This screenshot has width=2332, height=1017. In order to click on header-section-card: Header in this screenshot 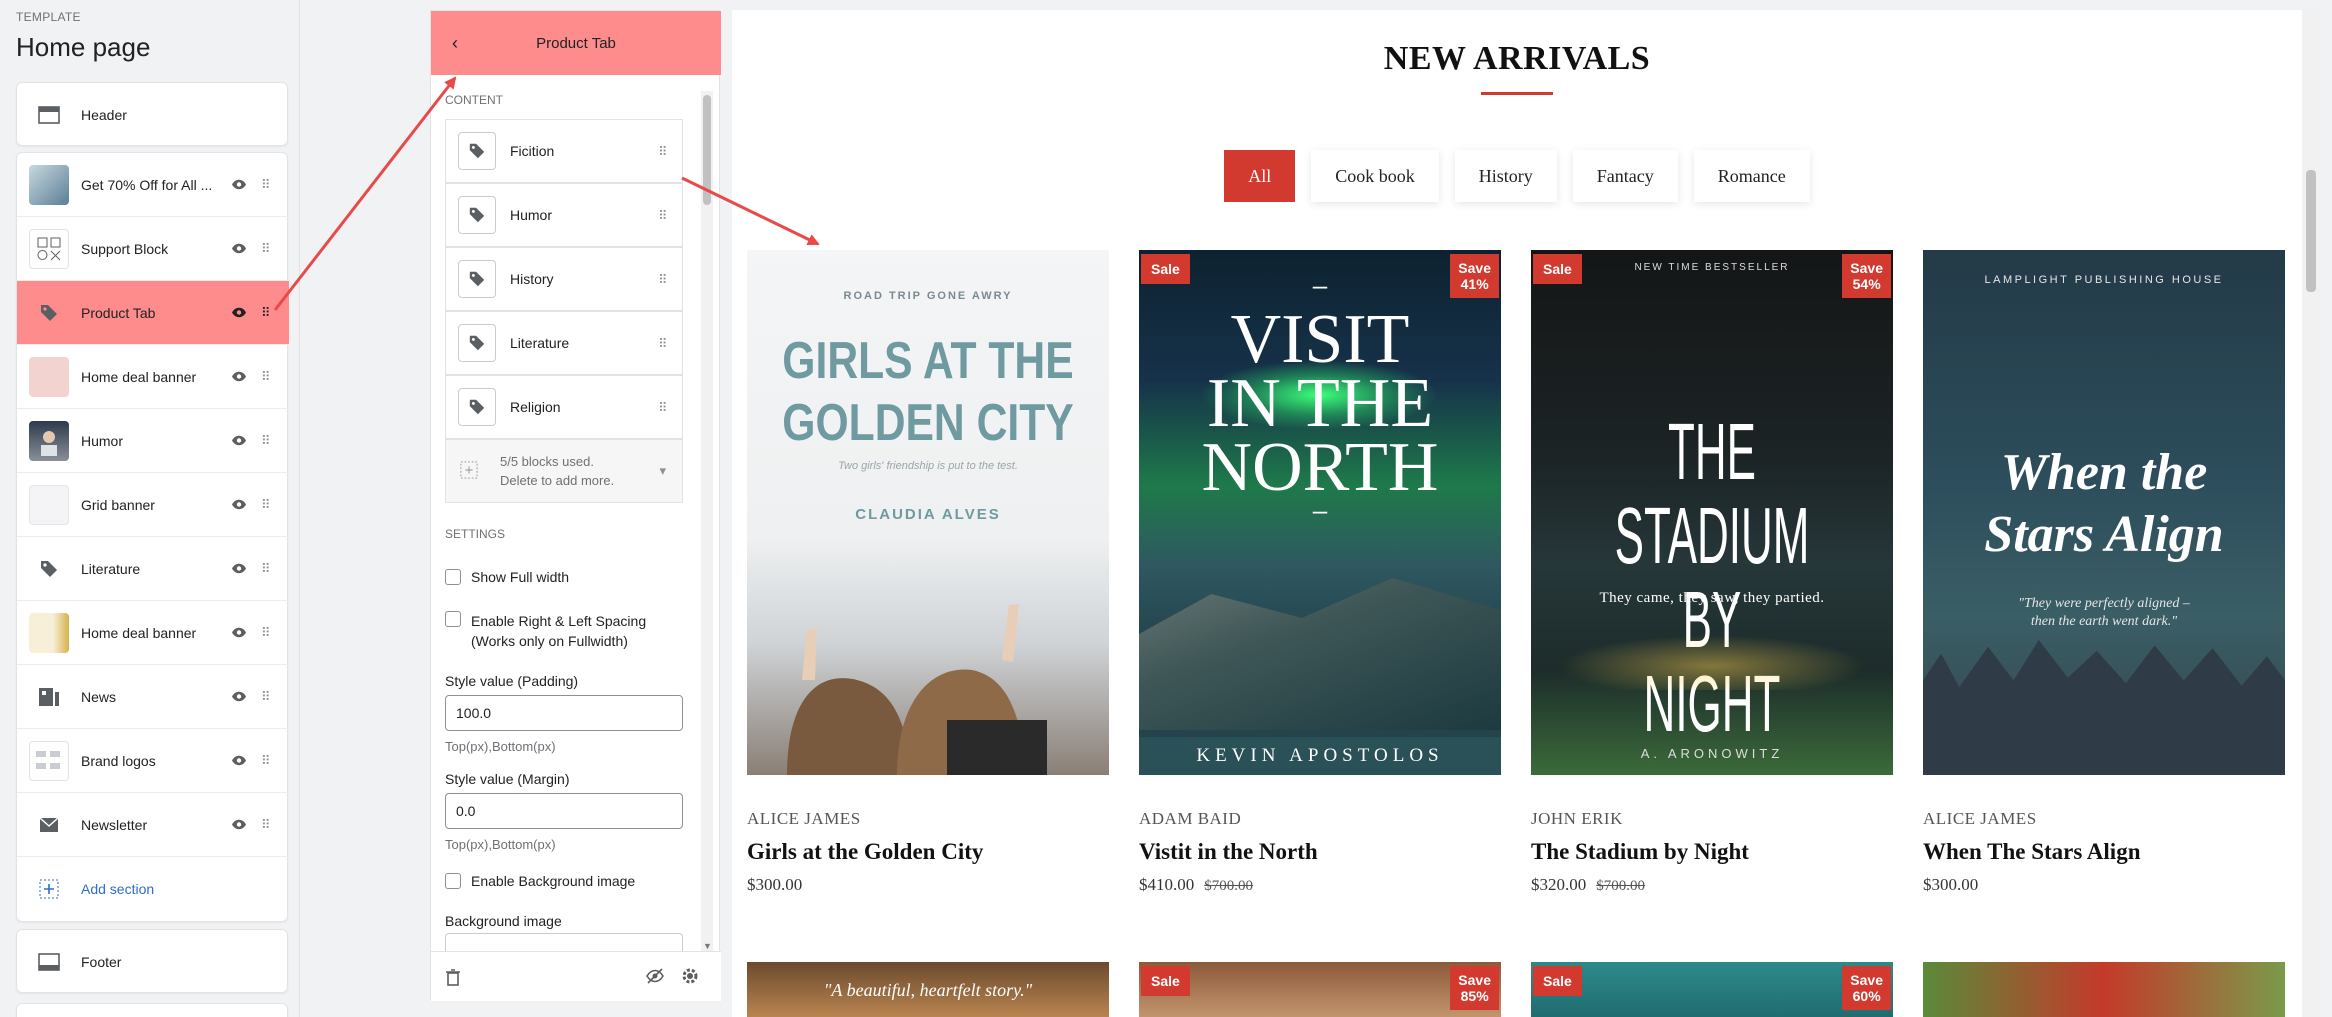, I will do `click(152, 114)`.